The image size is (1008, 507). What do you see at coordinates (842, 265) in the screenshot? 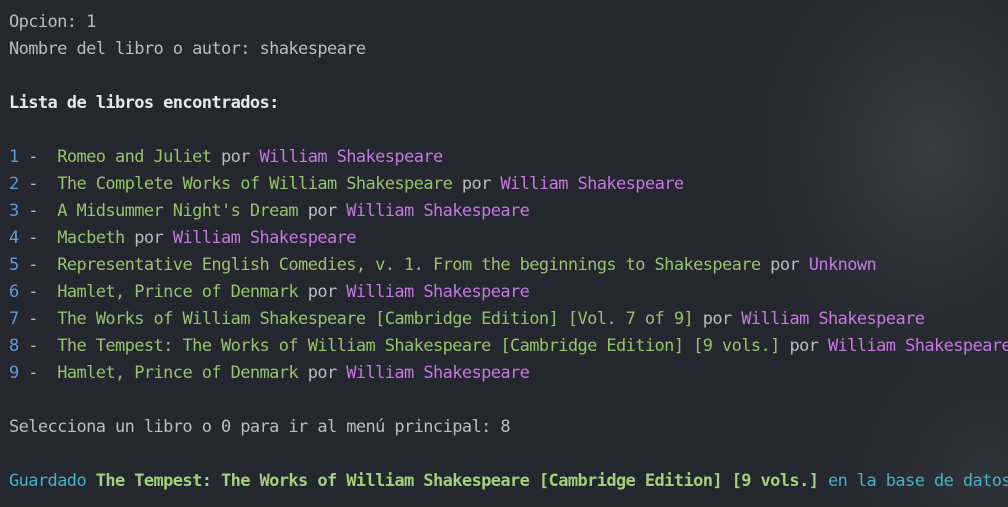
I see `book-author: Unknown` at bounding box center [842, 265].